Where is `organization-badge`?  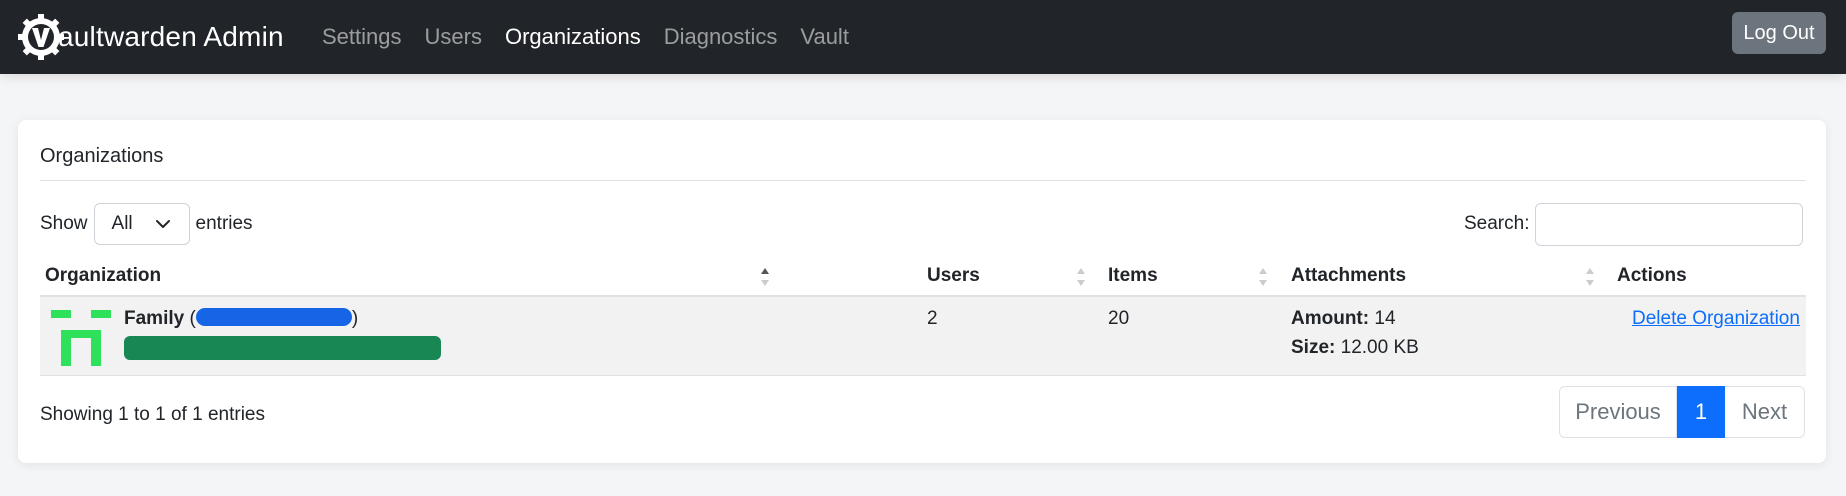
organization-badge is located at coordinates (282, 348).